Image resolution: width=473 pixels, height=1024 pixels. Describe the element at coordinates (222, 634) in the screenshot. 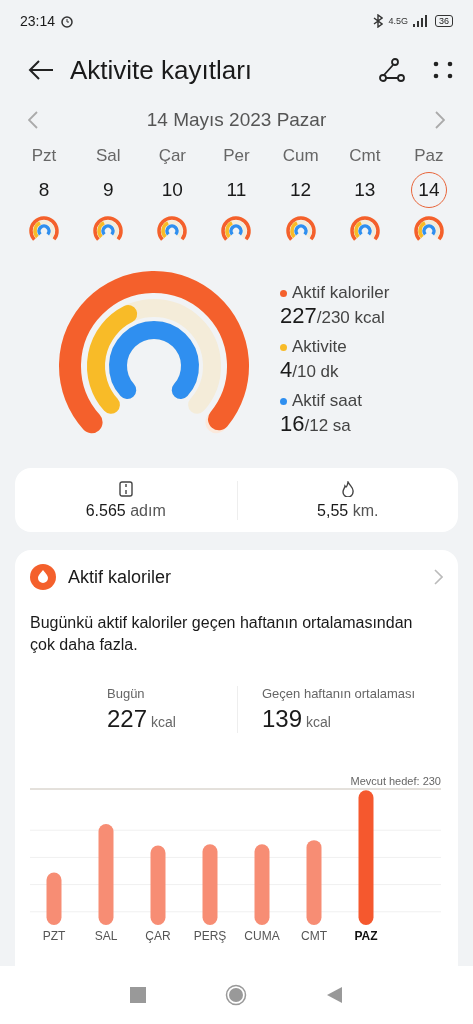

I see `summary-message: Bugünkü aktif kaloriler geçen haftanın ortalamasından çok daha fazla.` at that location.